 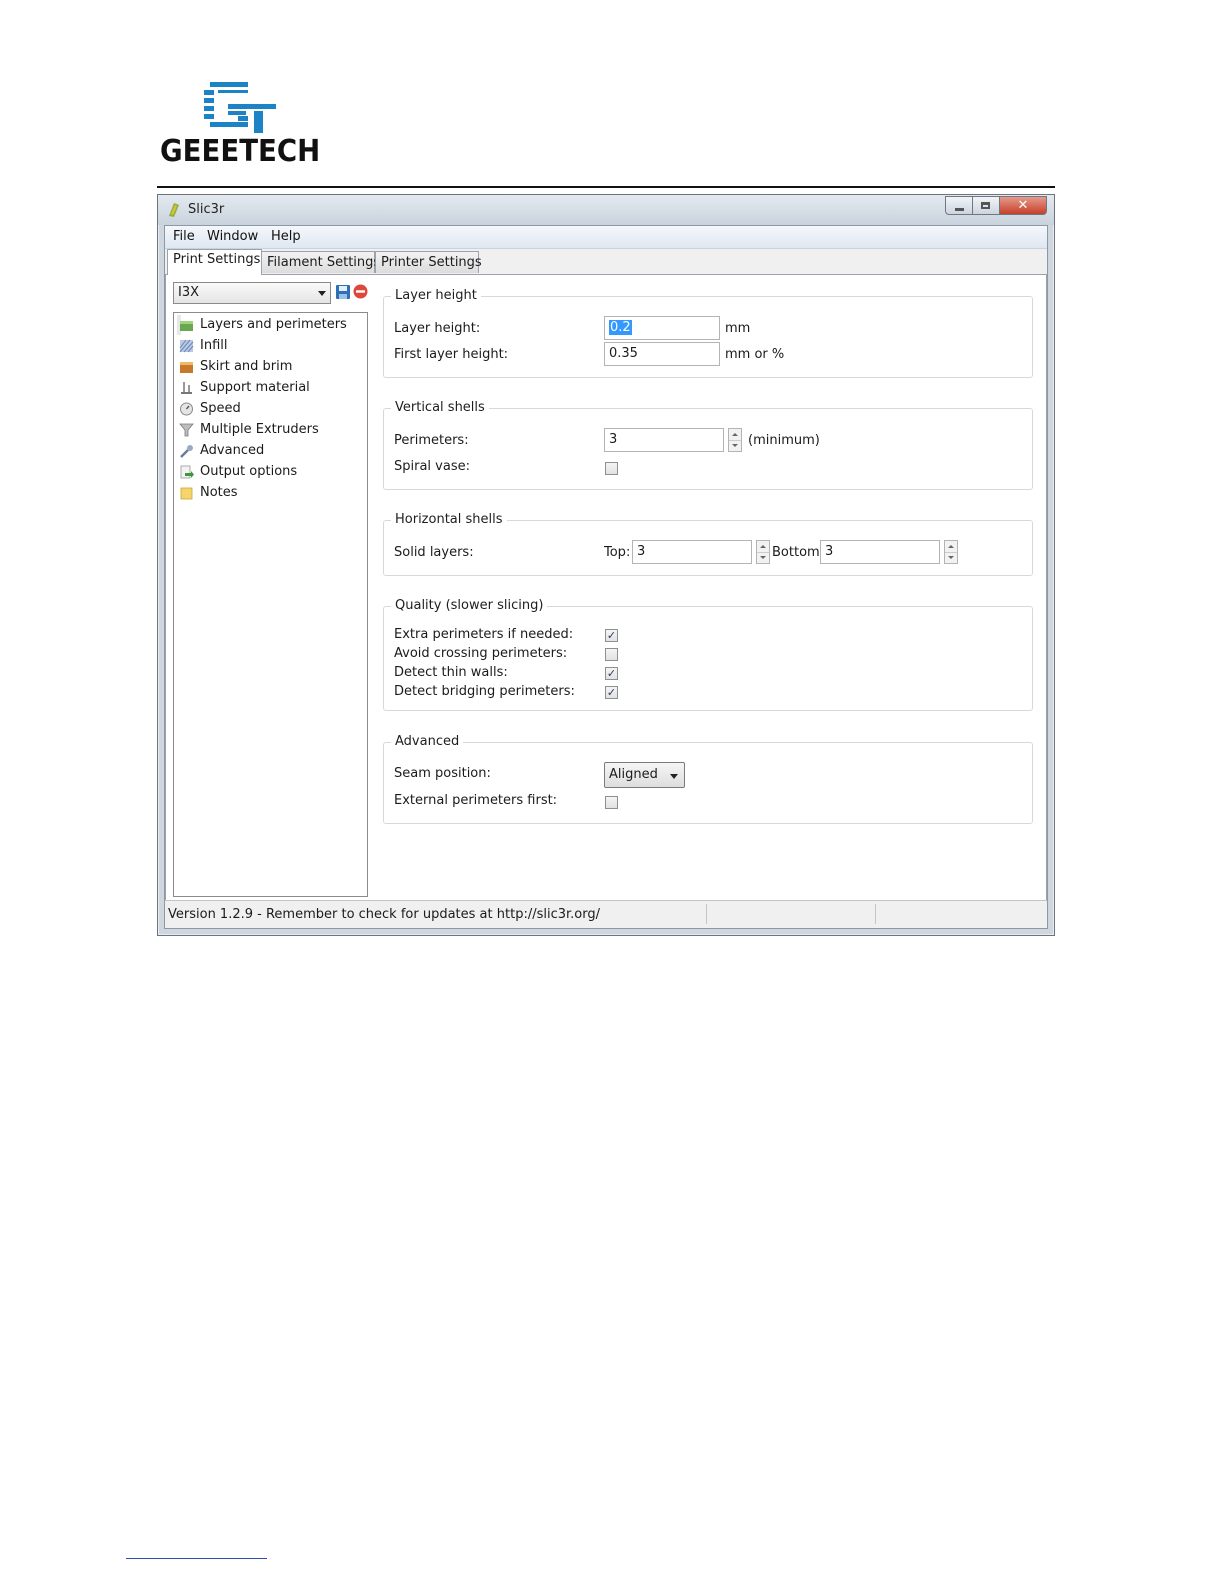 I want to click on spiral-vase-label: Spiral vase:, so click(x=432, y=466).